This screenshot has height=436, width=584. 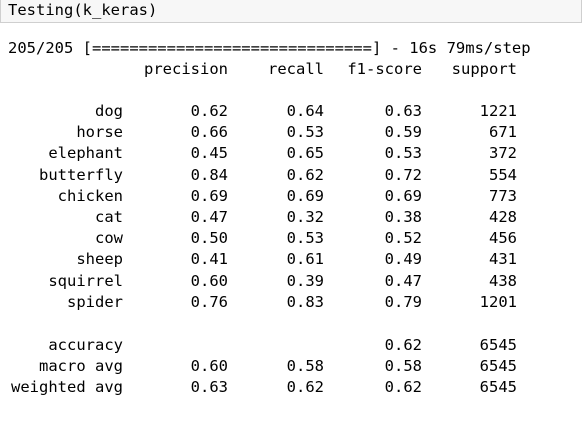 What do you see at coordinates (503, 259) in the screenshot?
I see `row-support: 431` at bounding box center [503, 259].